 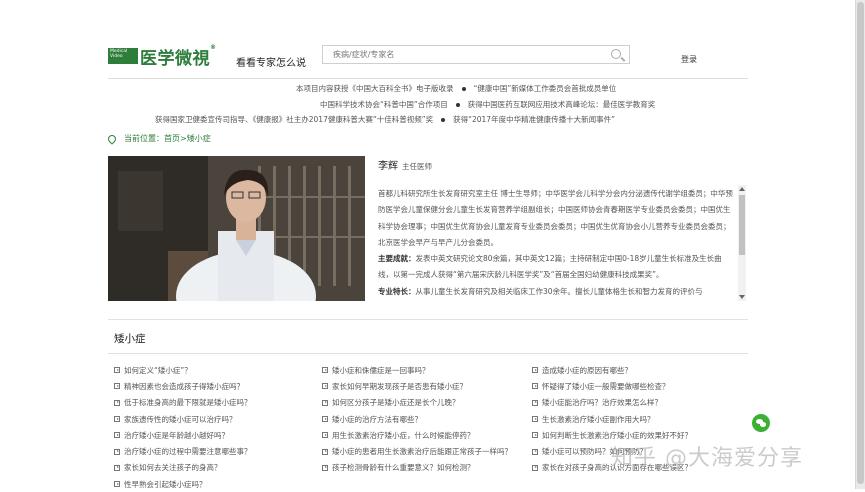 I want to click on doctor-title: 主任医师, so click(x=417, y=166).